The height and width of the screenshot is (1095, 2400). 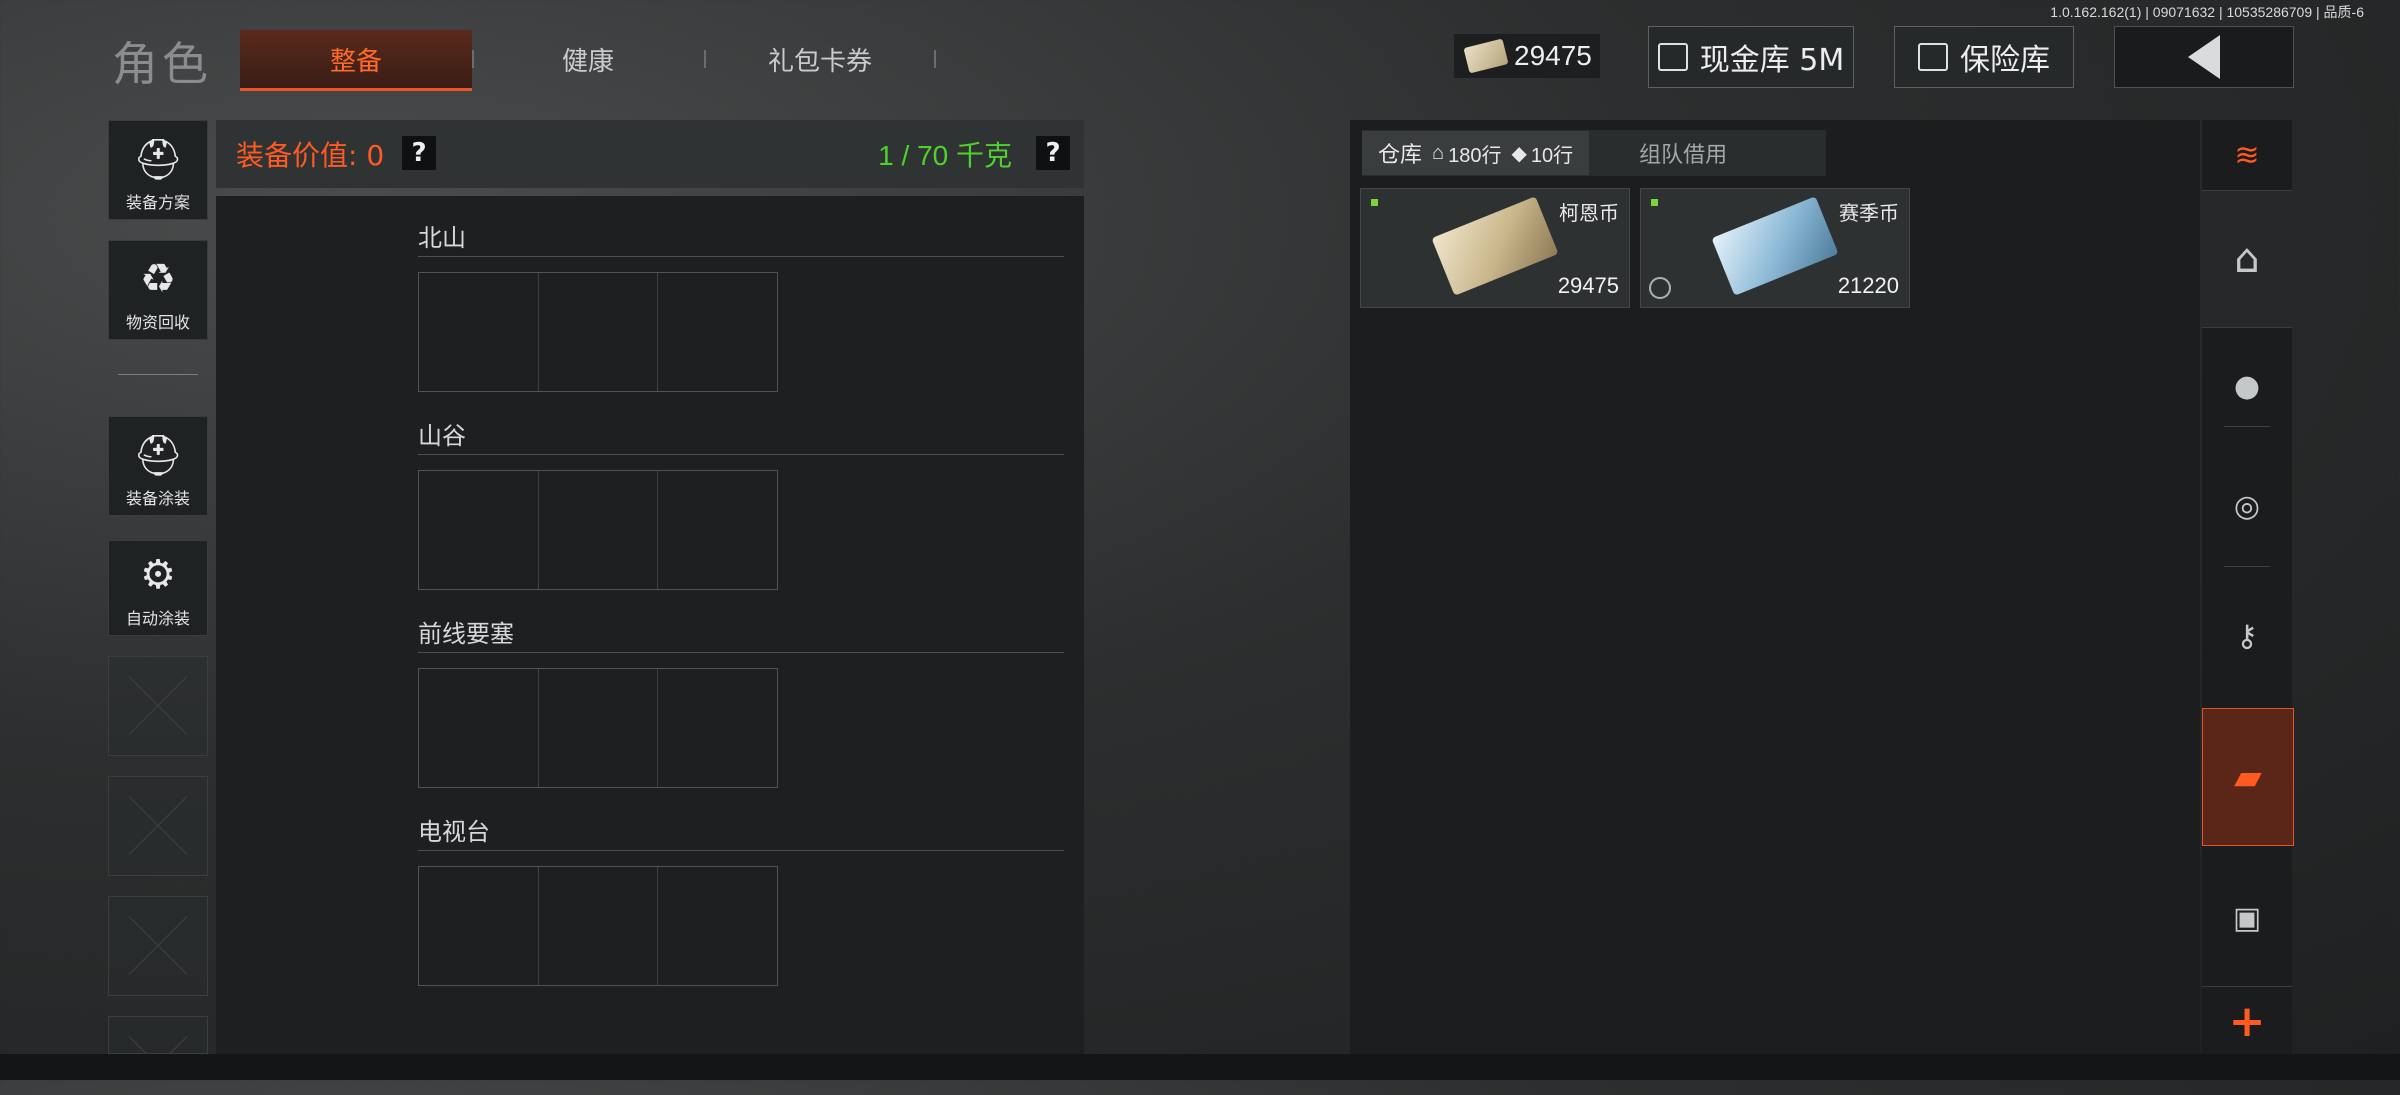 I want to click on ticket-icon: ◆, so click(x=1519, y=153).